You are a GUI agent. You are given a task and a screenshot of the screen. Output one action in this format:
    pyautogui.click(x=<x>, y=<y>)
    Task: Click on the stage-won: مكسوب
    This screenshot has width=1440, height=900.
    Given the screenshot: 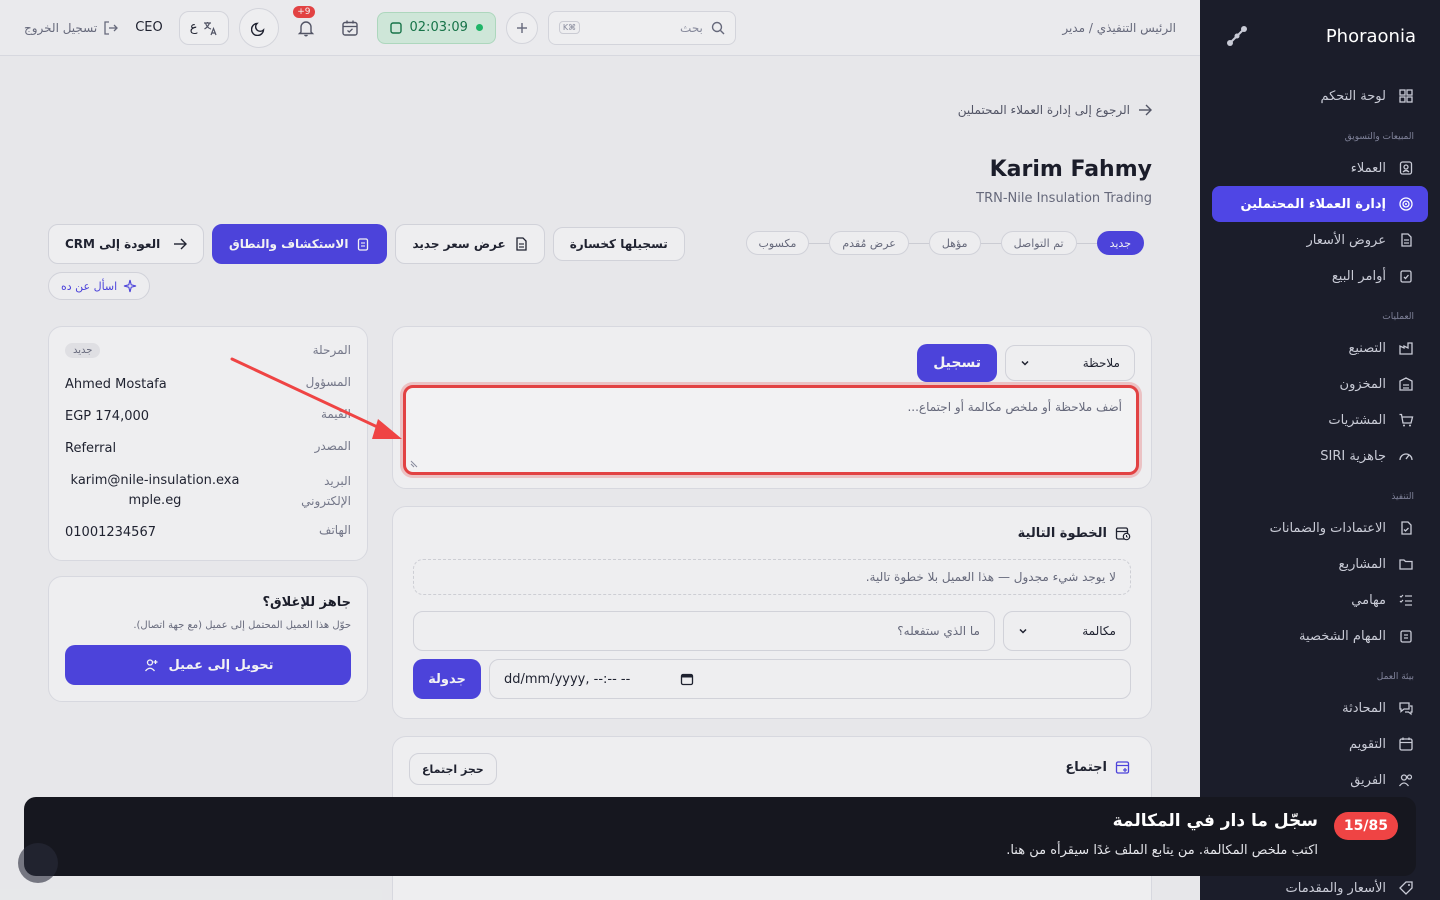 What is the action you would take?
    pyautogui.click(x=777, y=243)
    